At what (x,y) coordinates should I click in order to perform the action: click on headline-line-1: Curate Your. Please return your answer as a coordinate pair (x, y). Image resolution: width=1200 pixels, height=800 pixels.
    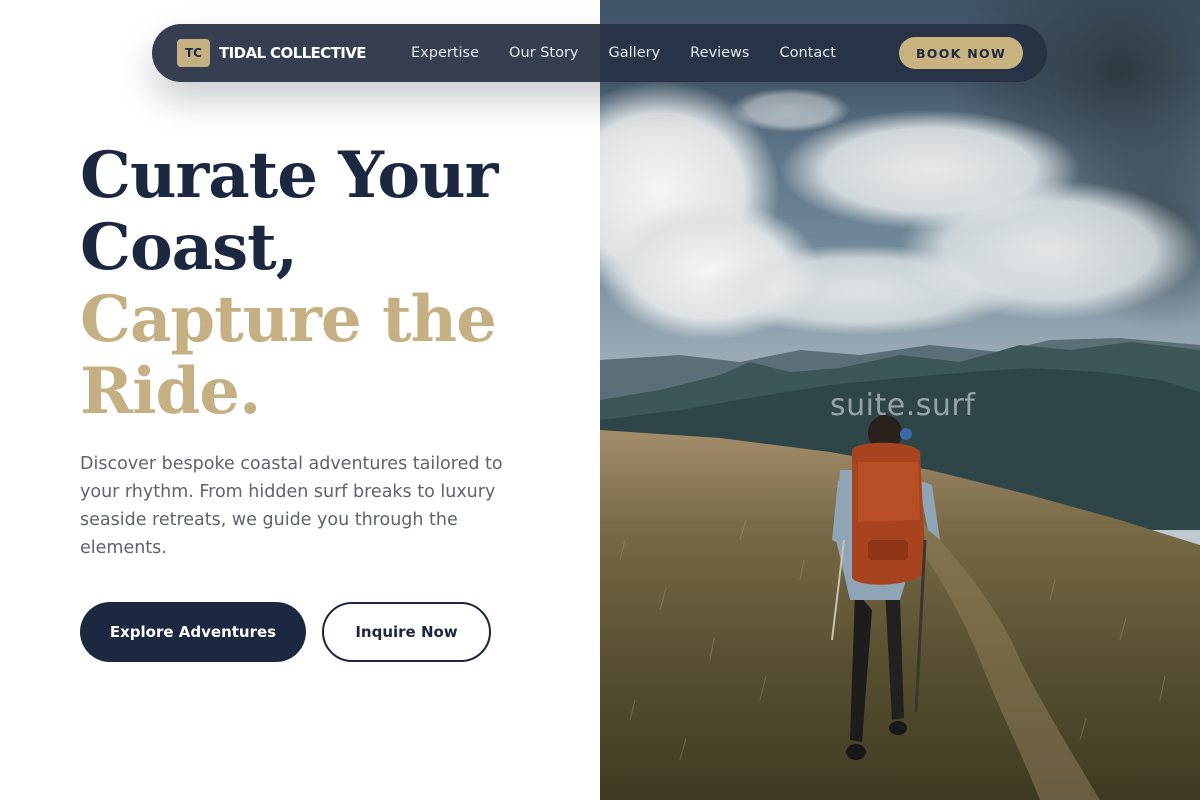
    Looking at the image, I should click on (289, 175).